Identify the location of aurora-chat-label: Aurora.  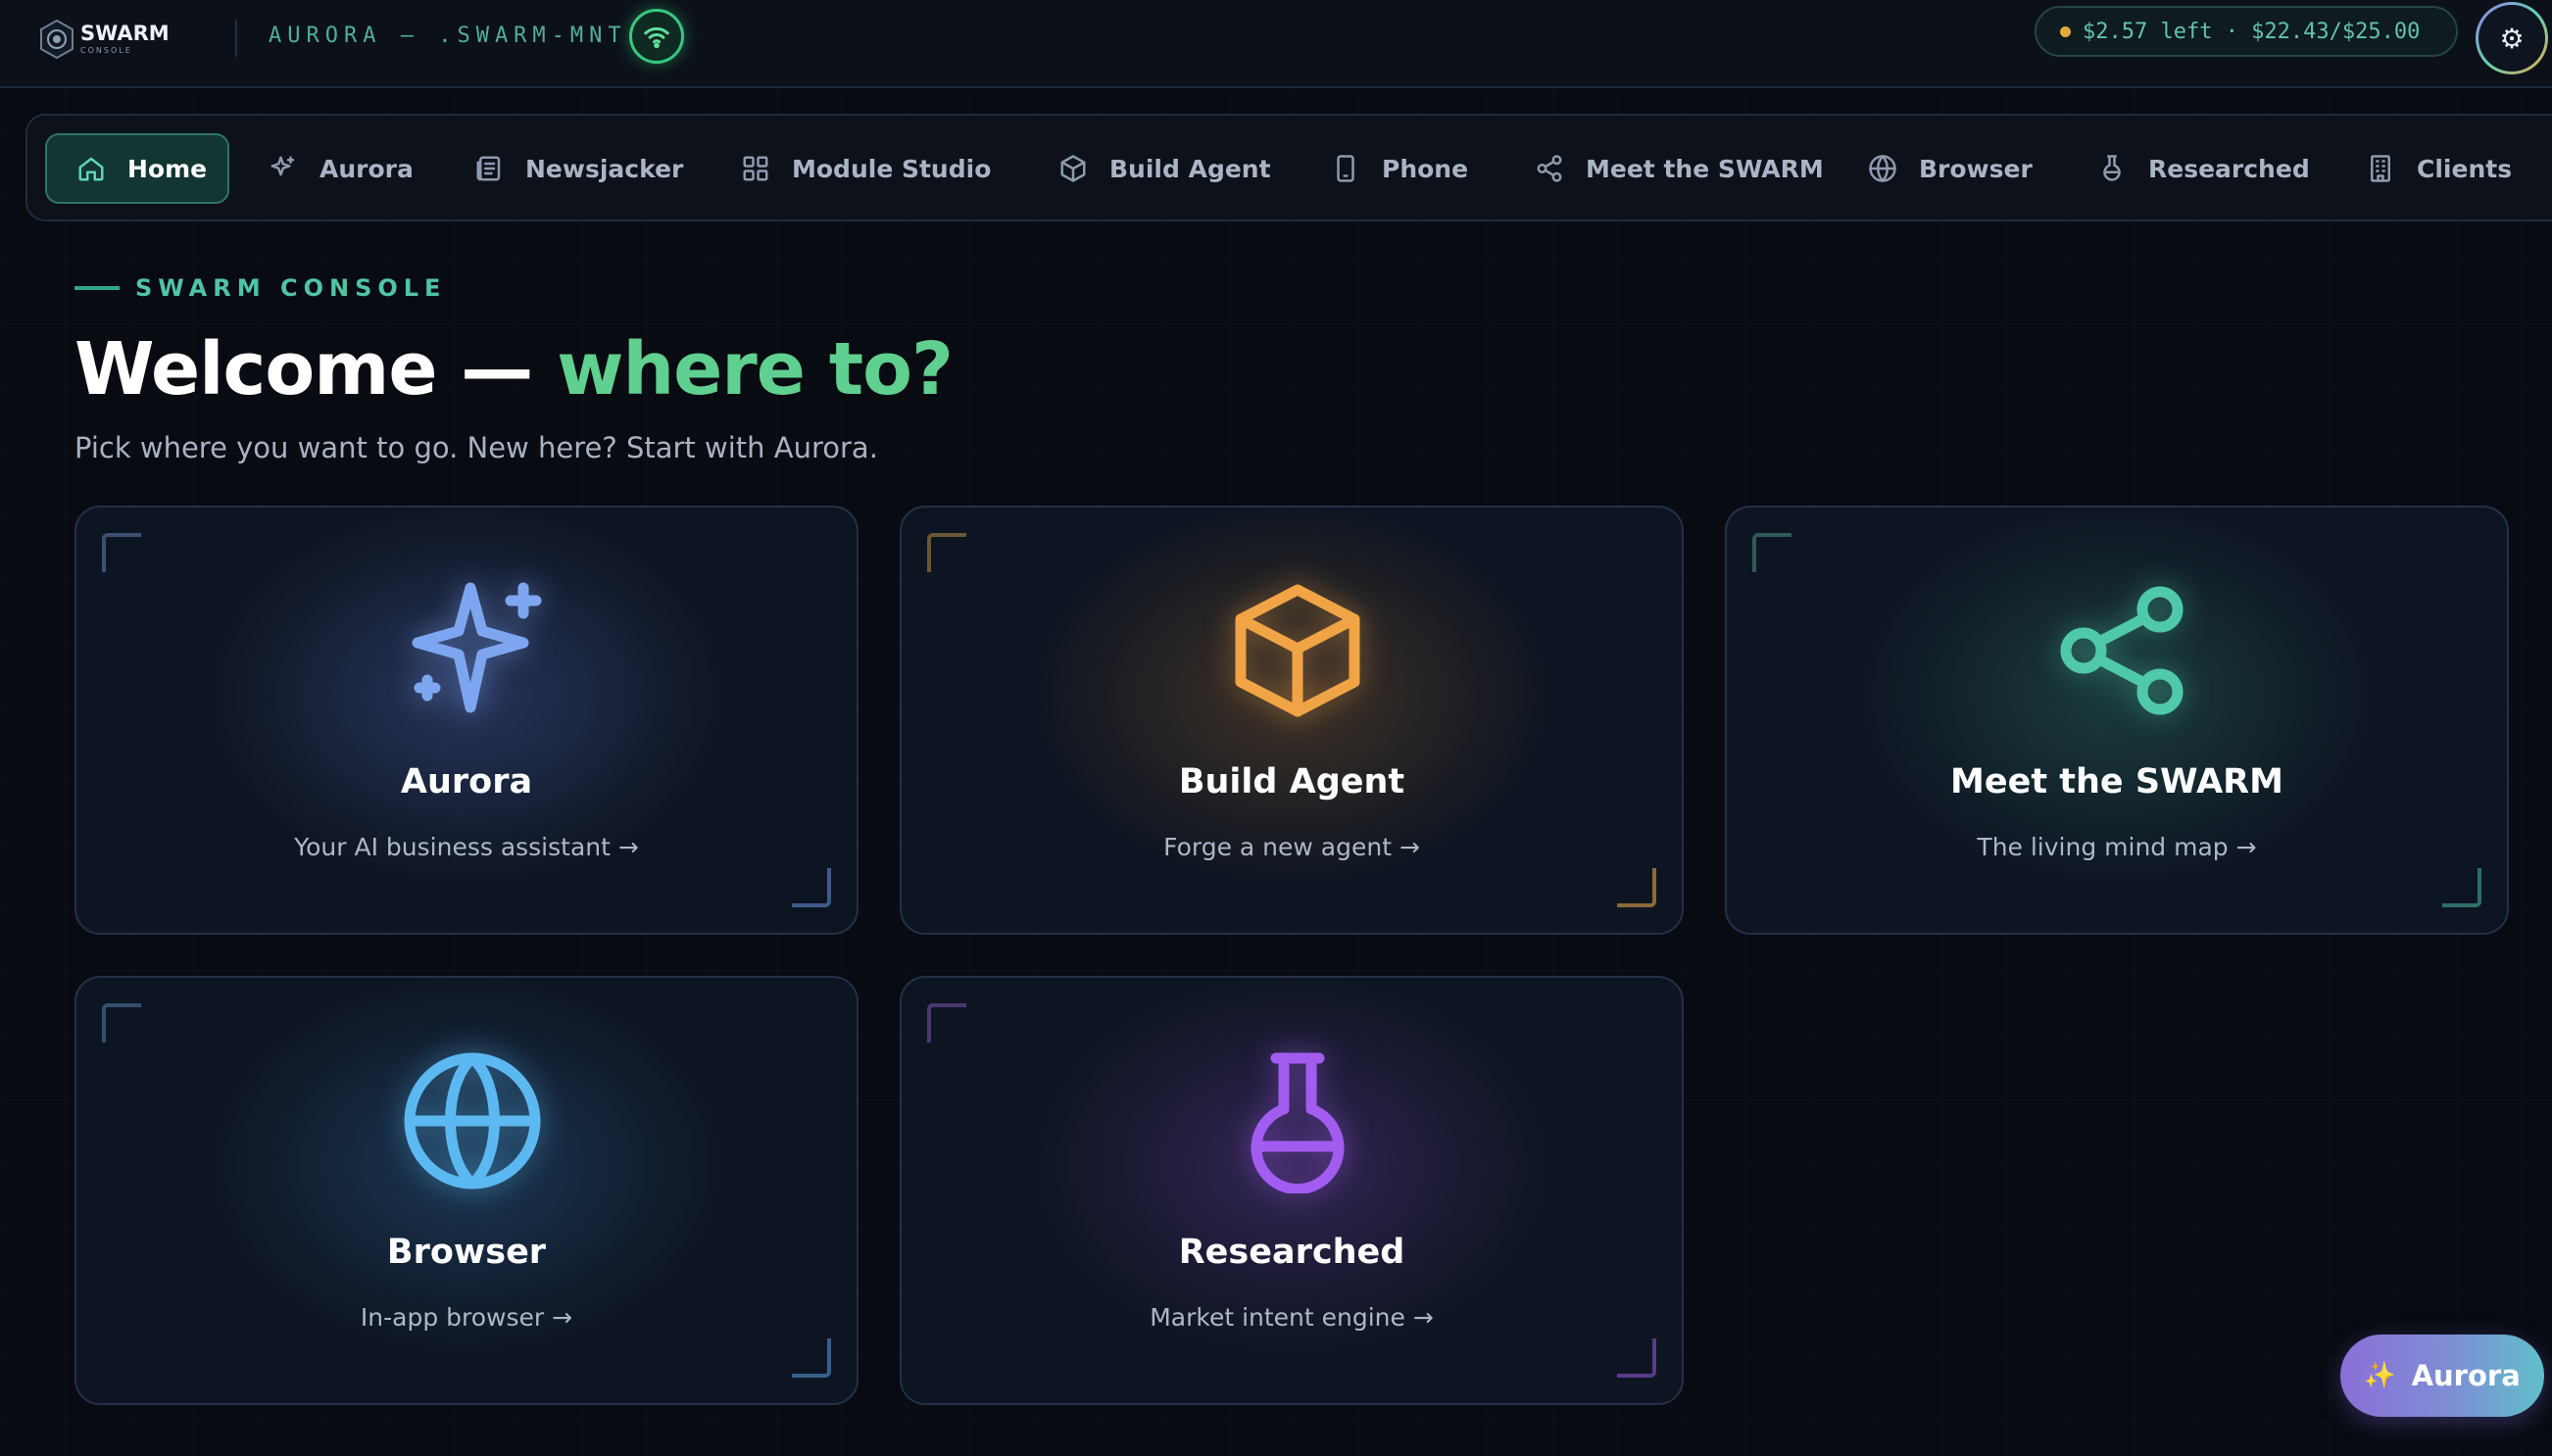
(2466, 1375).